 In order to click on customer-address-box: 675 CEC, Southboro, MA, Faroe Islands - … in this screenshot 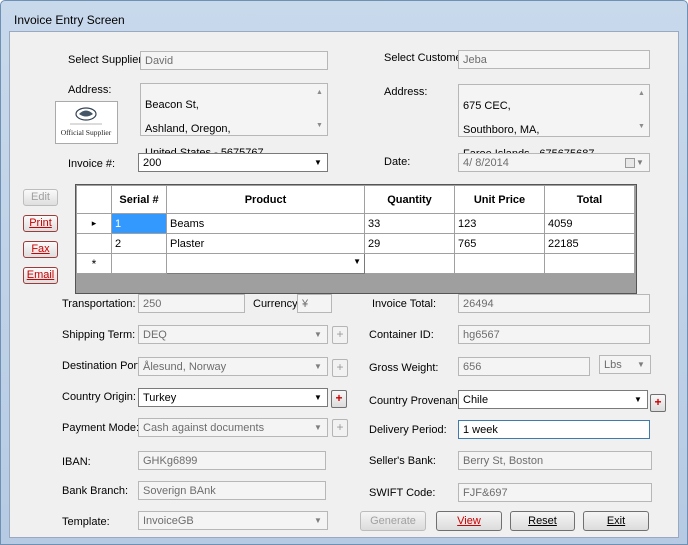, I will do `click(554, 122)`.